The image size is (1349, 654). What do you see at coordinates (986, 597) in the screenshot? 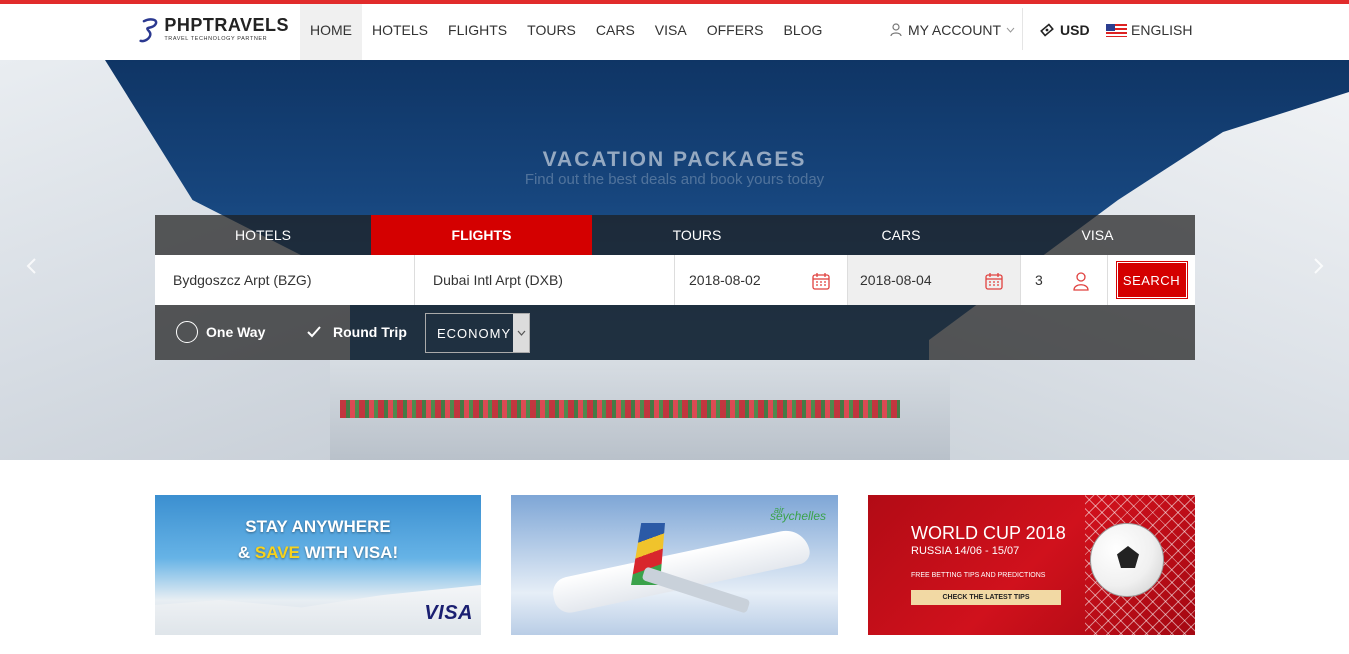
I see `worldcup-tips-button: CHECK THE LATEST TIPS` at bounding box center [986, 597].